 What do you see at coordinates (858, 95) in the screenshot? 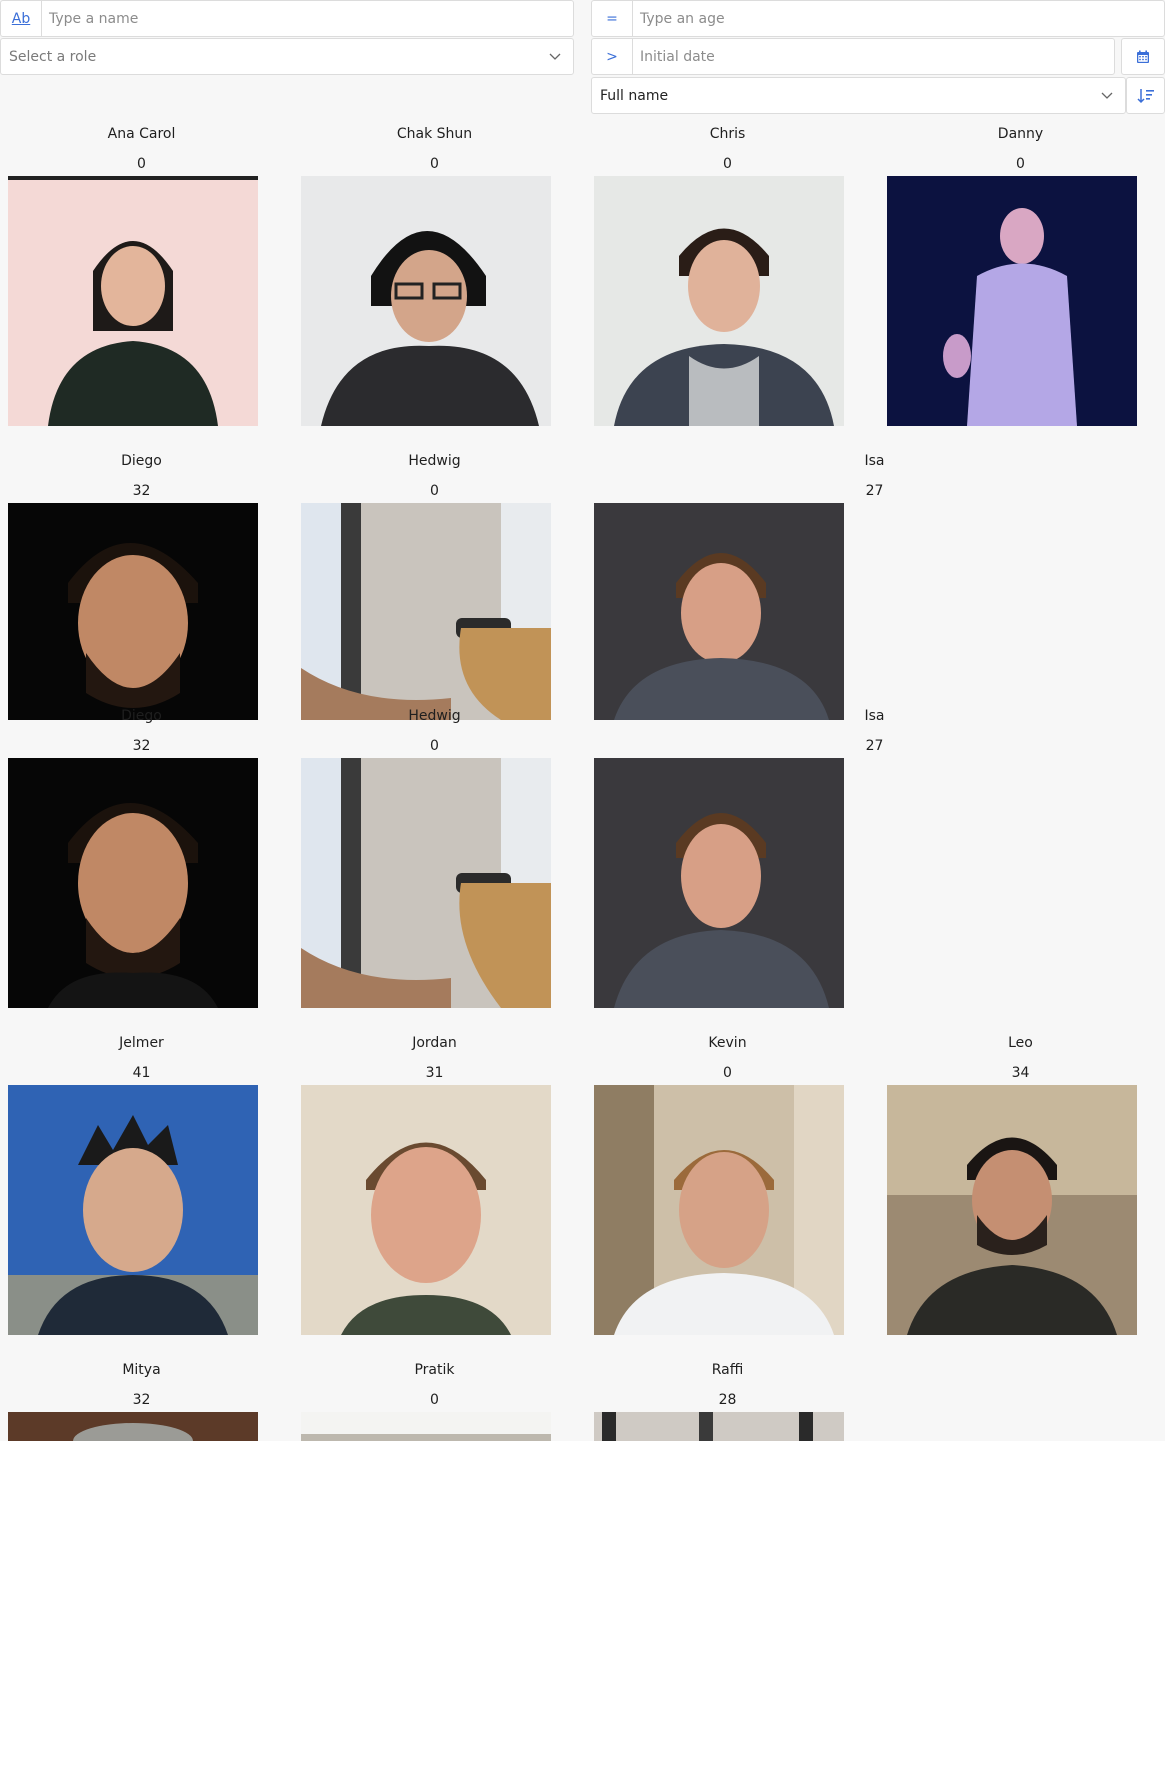
I see `sort-select: Full name` at bounding box center [858, 95].